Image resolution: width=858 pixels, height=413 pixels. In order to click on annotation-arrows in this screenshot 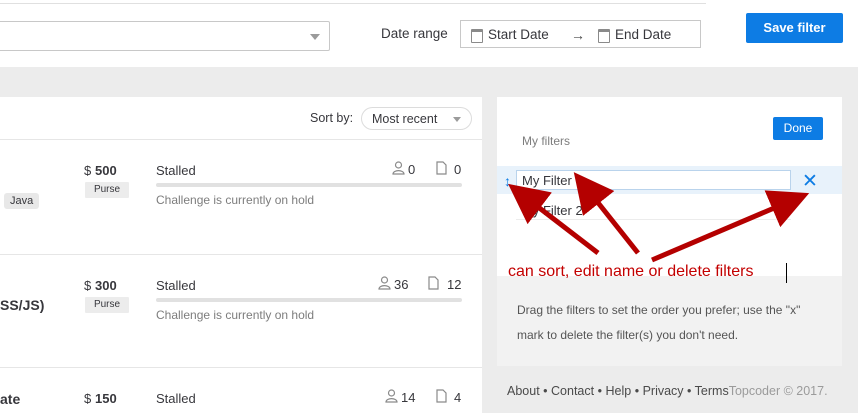, I will do `click(659, 217)`.